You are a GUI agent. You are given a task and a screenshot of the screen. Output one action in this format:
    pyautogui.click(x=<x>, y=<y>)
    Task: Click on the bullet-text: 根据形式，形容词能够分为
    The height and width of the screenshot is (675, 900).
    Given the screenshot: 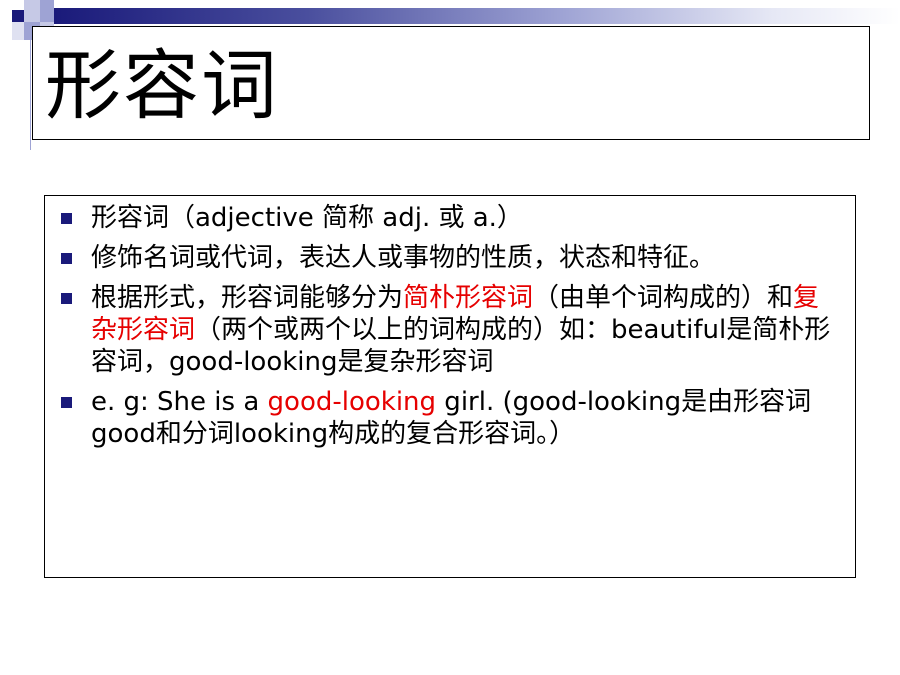 What is the action you would take?
    pyautogui.click(x=247, y=298)
    